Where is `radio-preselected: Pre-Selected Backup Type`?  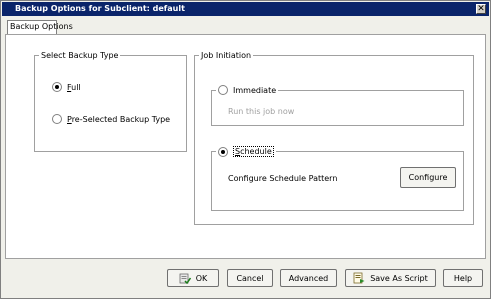
radio-preselected: Pre-Selected Backup Type is located at coordinates (111, 119).